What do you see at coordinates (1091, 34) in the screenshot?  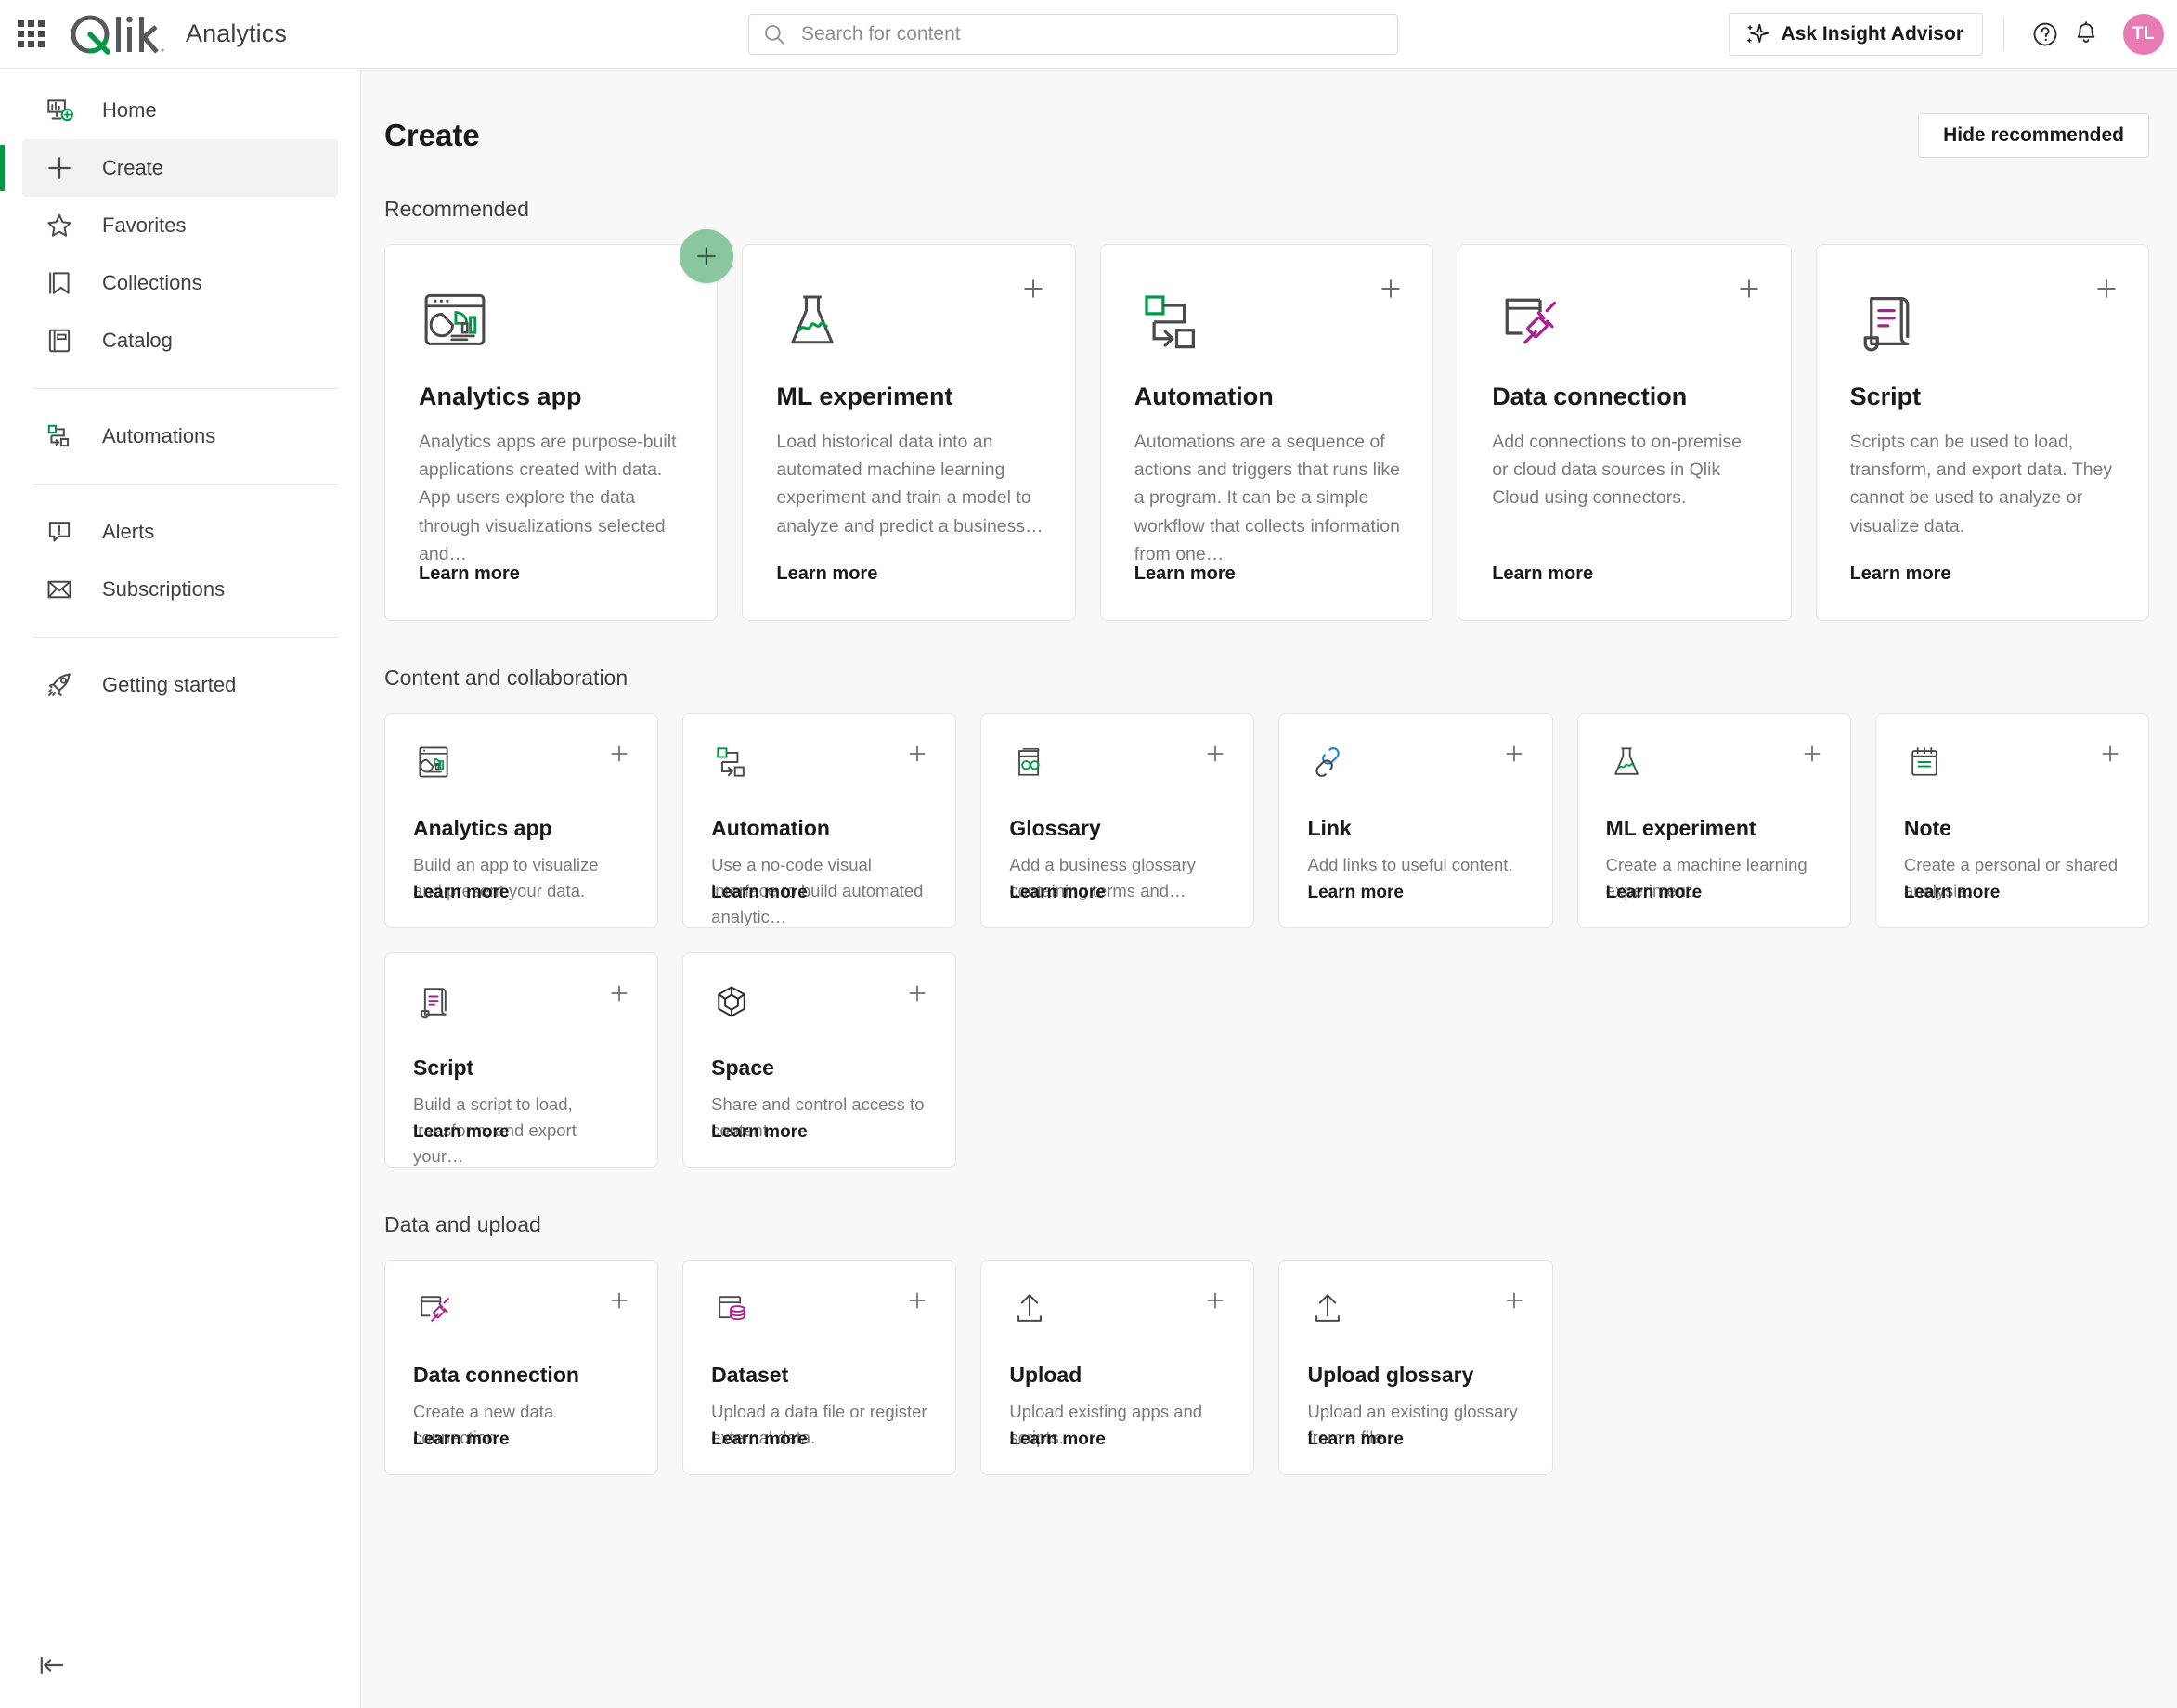 I see `search-input` at bounding box center [1091, 34].